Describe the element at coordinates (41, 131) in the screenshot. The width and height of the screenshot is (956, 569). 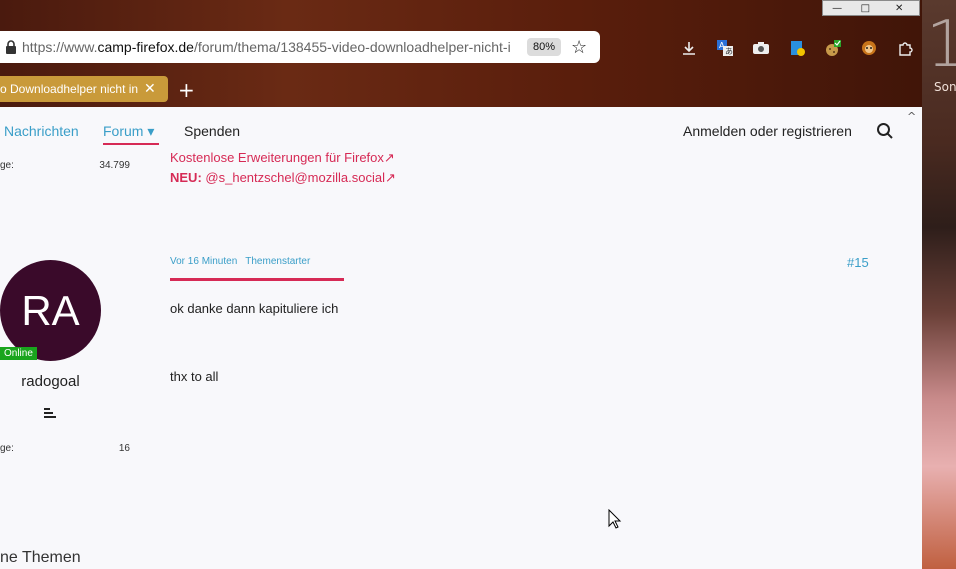
I see `nav-nachrichten: Nachrichten` at that location.